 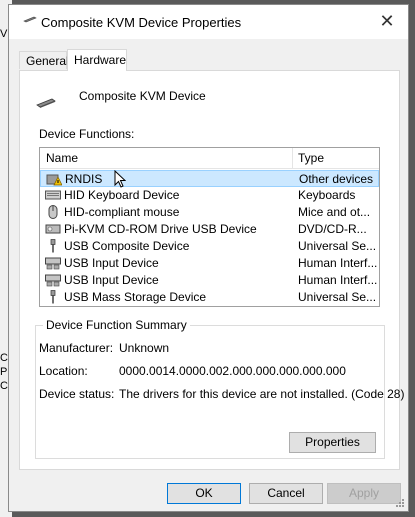 What do you see at coordinates (127, 246) in the screenshot?
I see `list-item-name: USB Composite Device` at bounding box center [127, 246].